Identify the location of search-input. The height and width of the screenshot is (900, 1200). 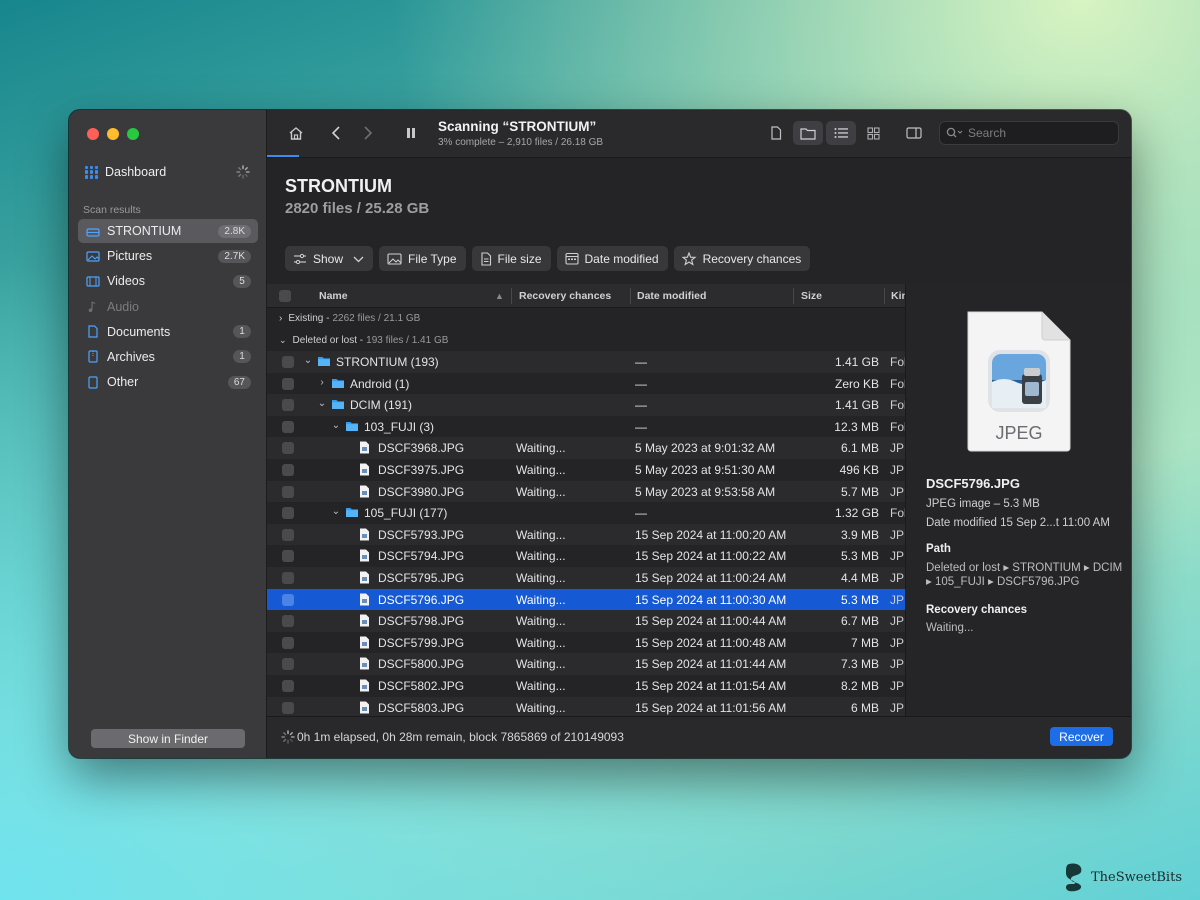
(1038, 133).